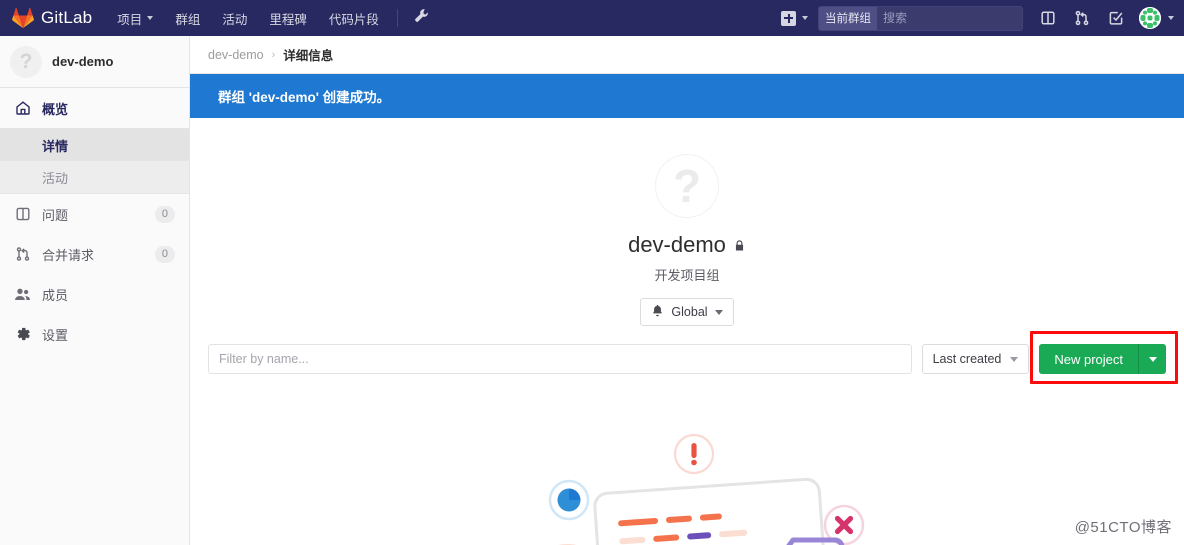 The image size is (1184, 545). Describe the element at coordinates (560, 359) in the screenshot. I see `filter-by-name-input` at that location.